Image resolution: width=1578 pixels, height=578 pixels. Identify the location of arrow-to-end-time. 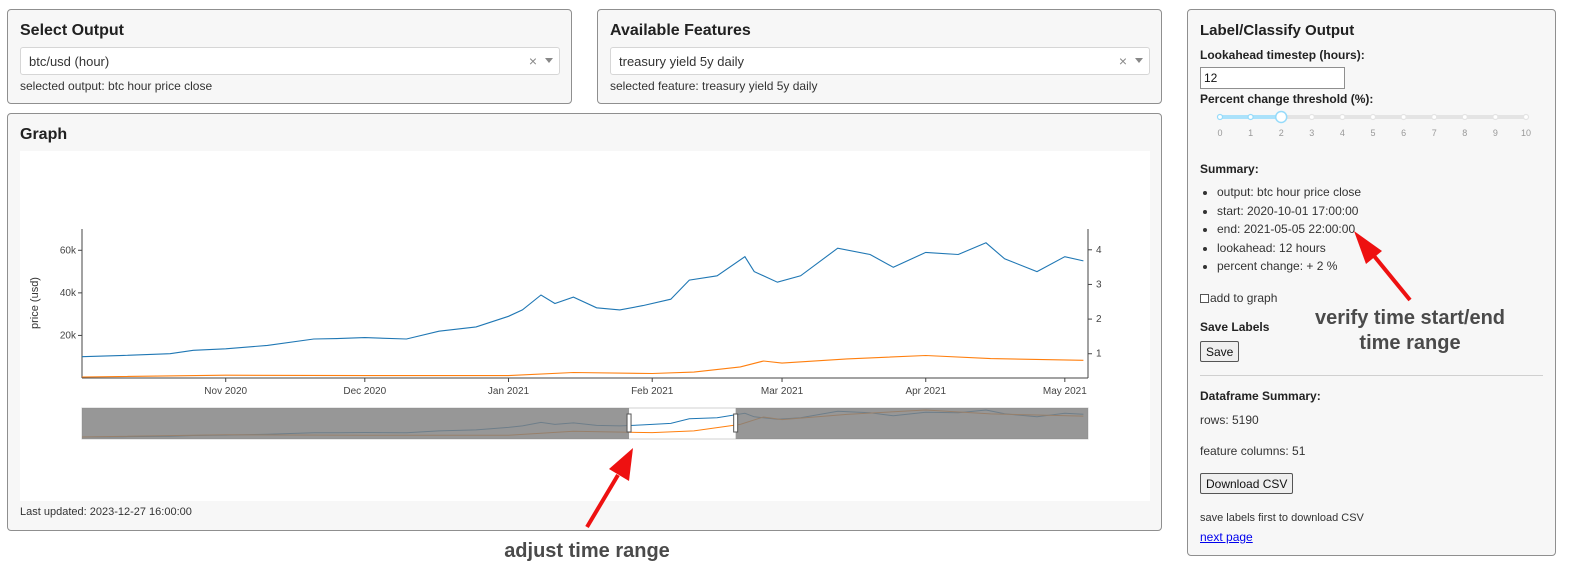
(1383, 266).